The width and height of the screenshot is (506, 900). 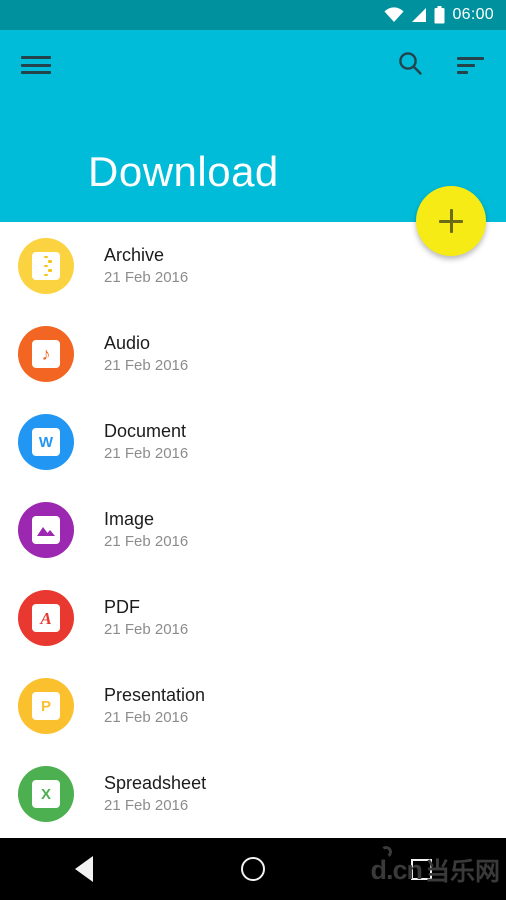 What do you see at coordinates (253, 354) in the screenshot?
I see `list-item: ♪ Audio 21 Feb 2016` at bounding box center [253, 354].